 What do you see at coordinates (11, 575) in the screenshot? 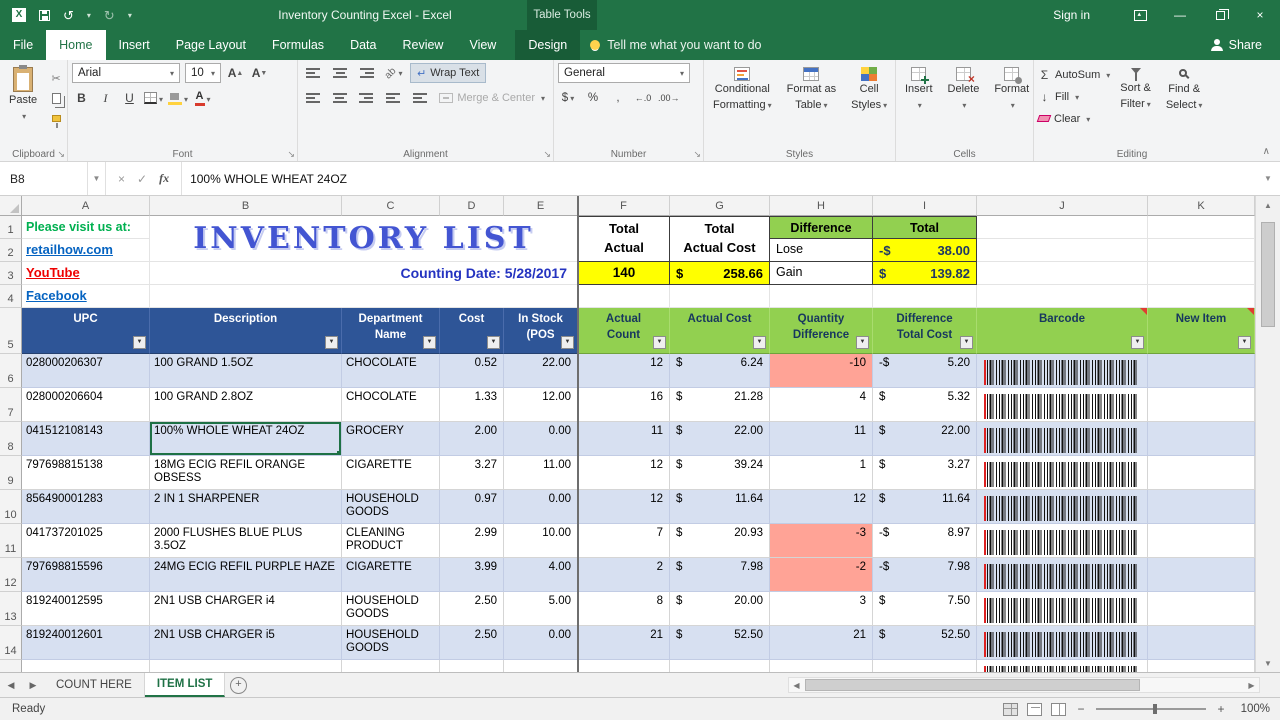
I see `row-header-12: 12` at bounding box center [11, 575].